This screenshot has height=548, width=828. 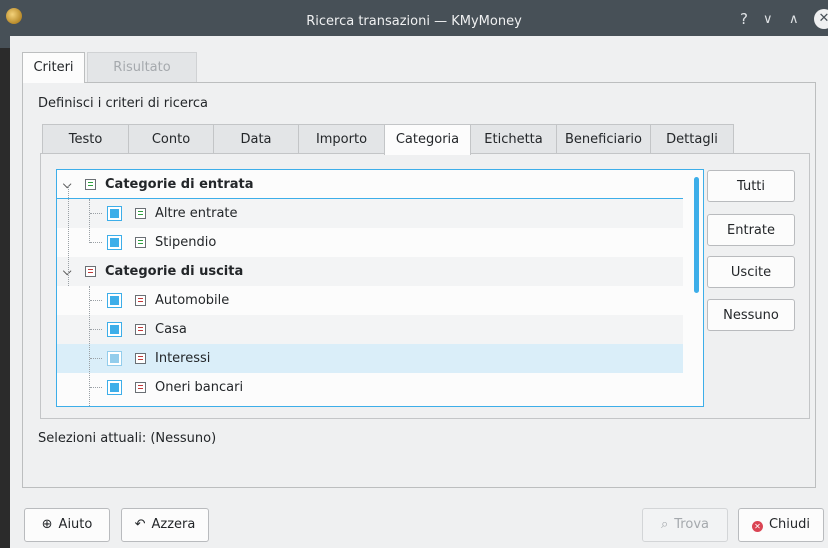 What do you see at coordinates (370, 358) in the screenshot?
I see `tree-item-interessi: Interessi` at bounding box center [370, 358].